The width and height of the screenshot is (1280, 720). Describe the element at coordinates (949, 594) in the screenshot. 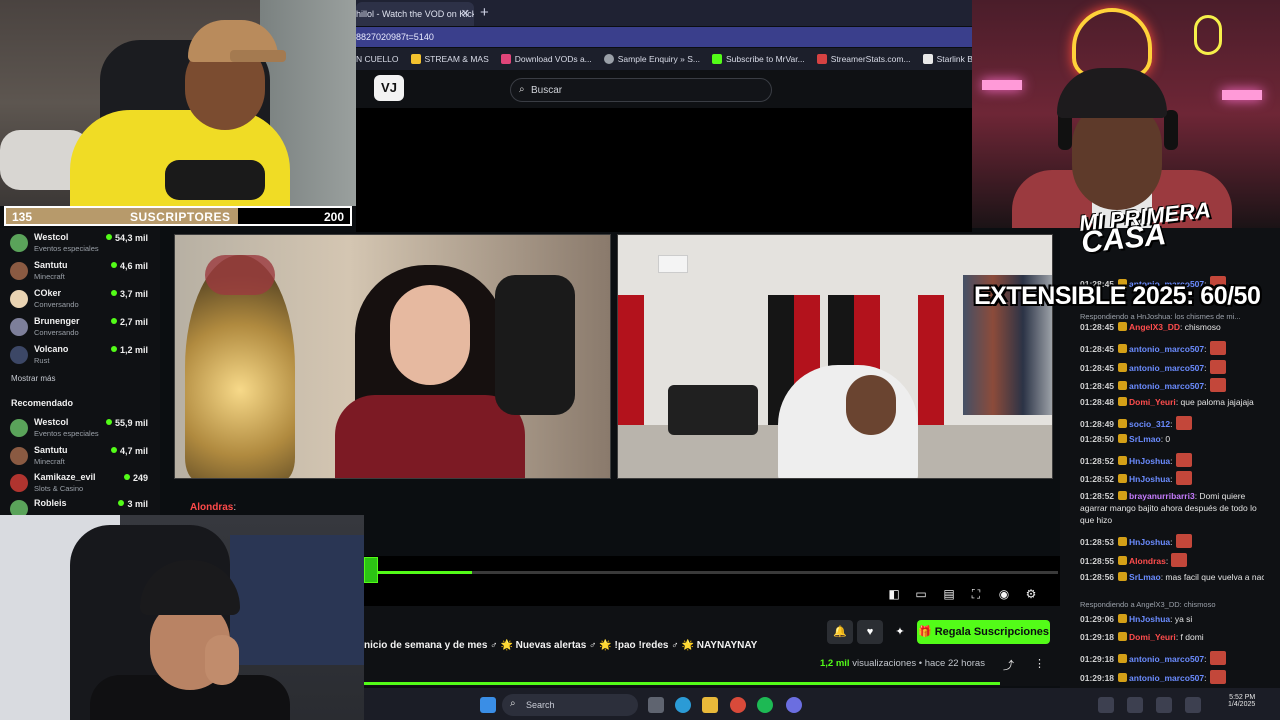

I see `clip-icon: ▤` at that location.